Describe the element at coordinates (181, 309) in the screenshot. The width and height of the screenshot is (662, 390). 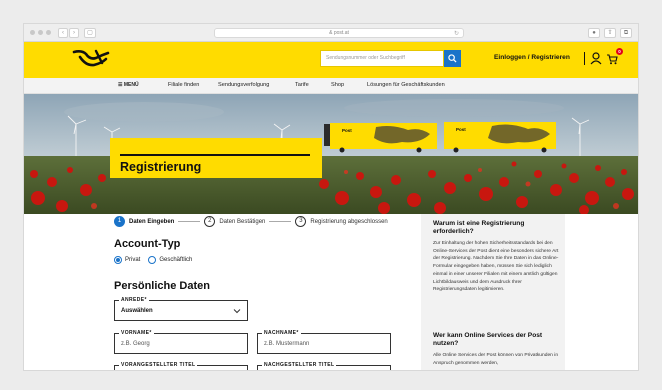
I see `anrede-select: ANREDE* Auswählen` at that location.